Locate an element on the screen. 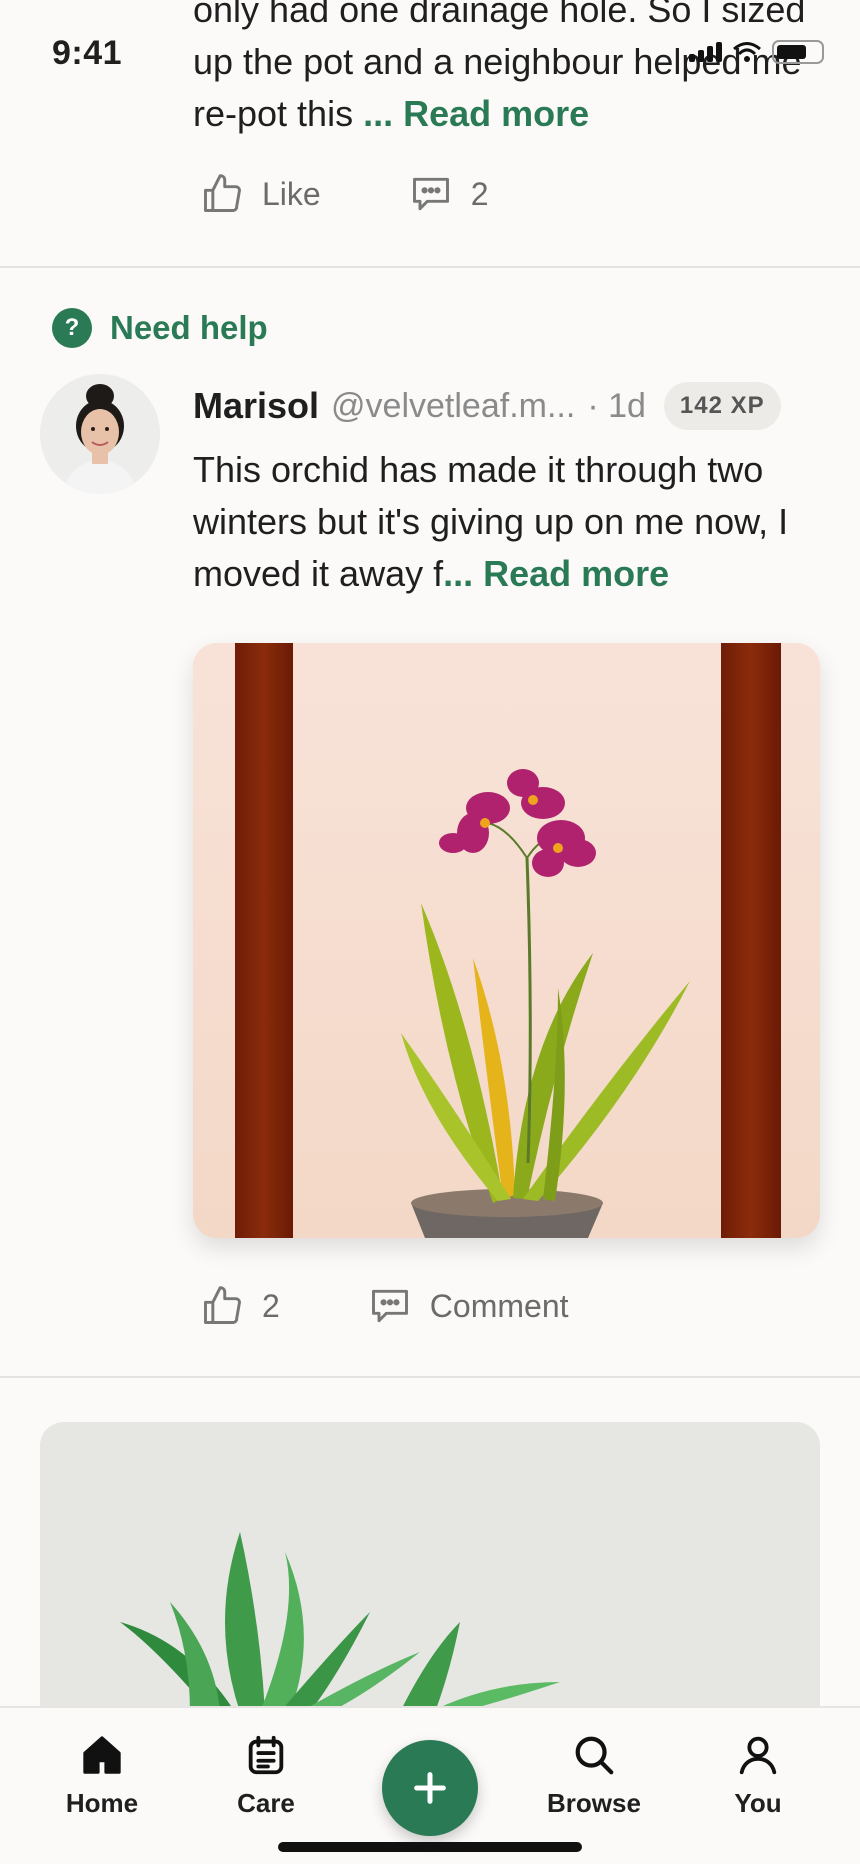 The height and width of the screenshot is (1864, 860). post-actions: 2 Comment is located at coordinates (384, 1306).